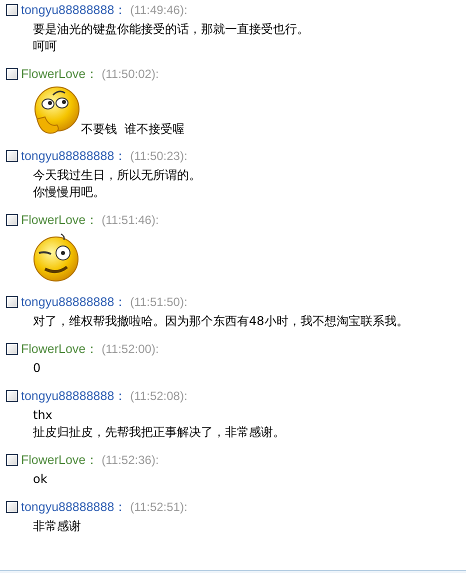  I want to click on message-text: 对了，维权帮我撤啦哈。因为那个东西有48小时，我不想淘宝联系我。, so click(220, 321).